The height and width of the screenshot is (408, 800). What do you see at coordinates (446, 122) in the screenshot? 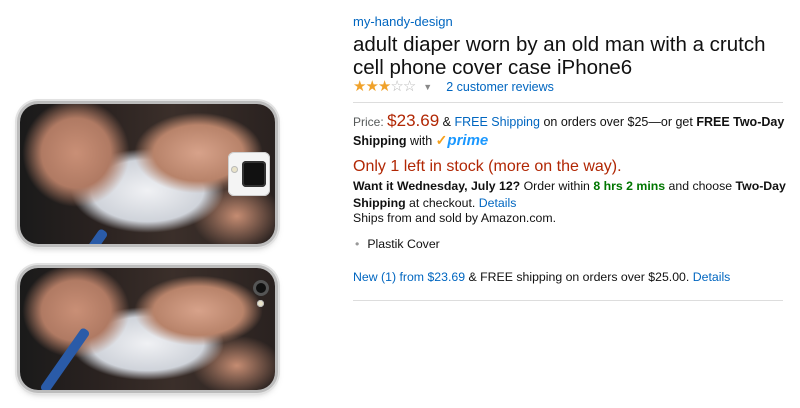
I see `amp: &` at bounding box center [446, 122].